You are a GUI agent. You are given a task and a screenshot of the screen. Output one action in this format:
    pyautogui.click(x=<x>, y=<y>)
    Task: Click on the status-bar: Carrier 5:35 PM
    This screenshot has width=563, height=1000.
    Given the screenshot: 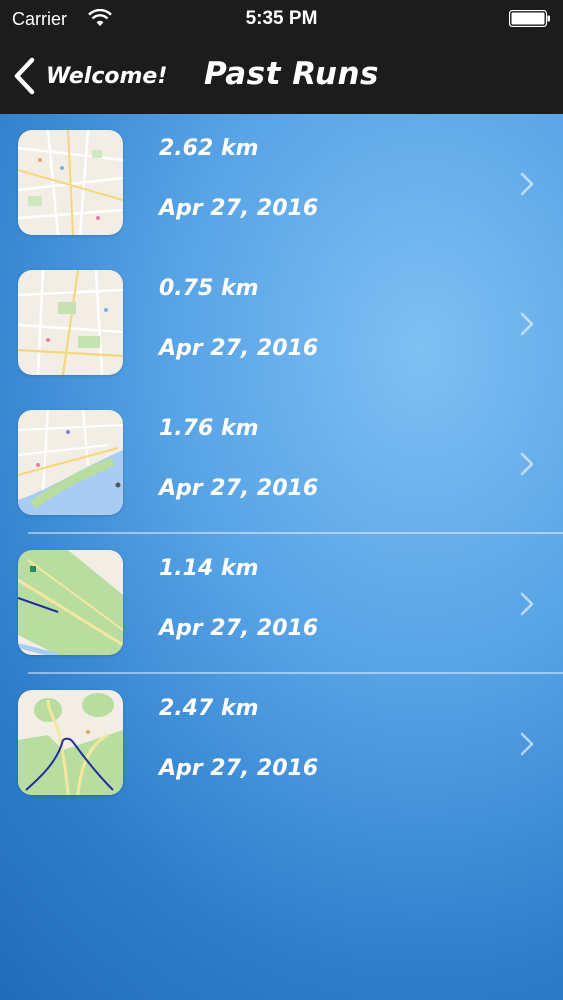 What is the action you would take?
    pyautogui.click(x=281, y=19)
    